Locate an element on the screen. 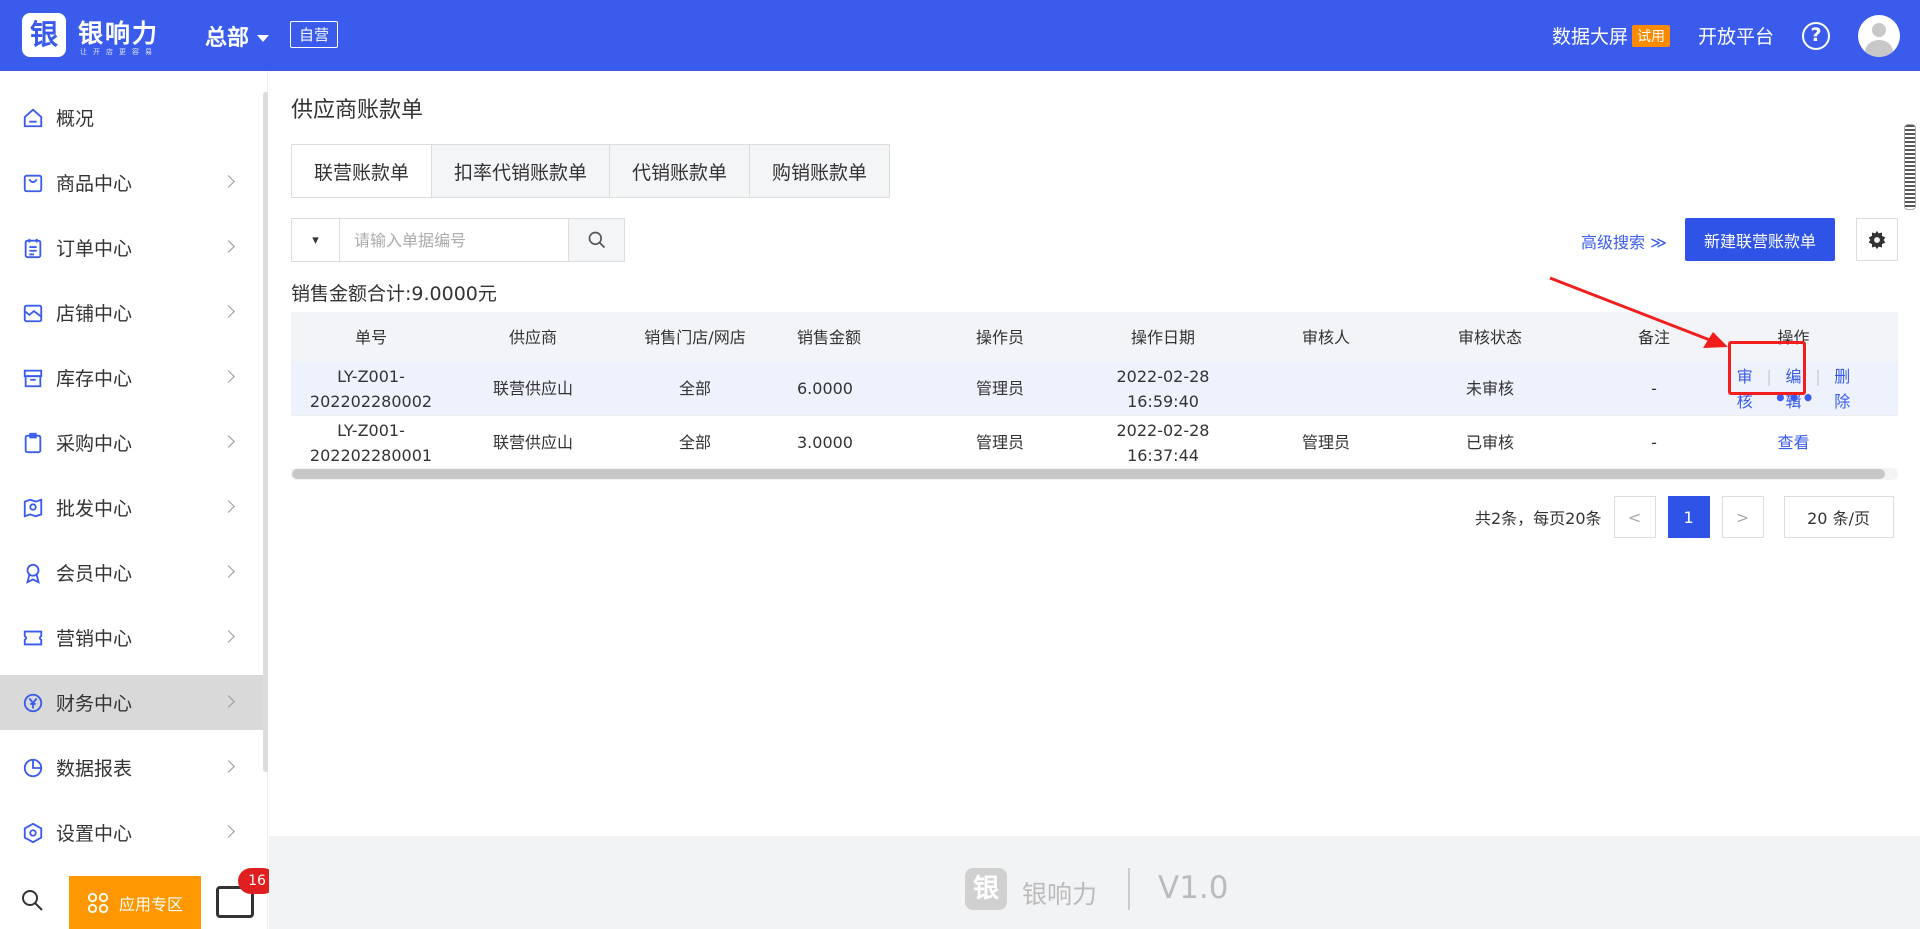  ticket-icon is located at coordinates (33, 637).